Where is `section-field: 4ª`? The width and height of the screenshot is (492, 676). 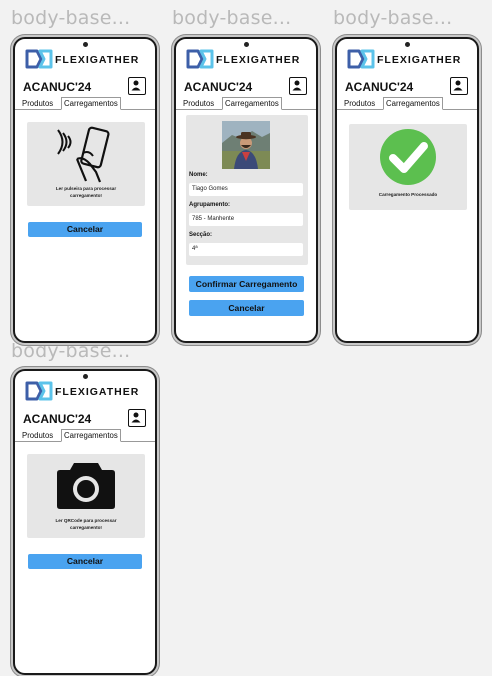
section-field: 4ª is located at coordinates (246, 249).